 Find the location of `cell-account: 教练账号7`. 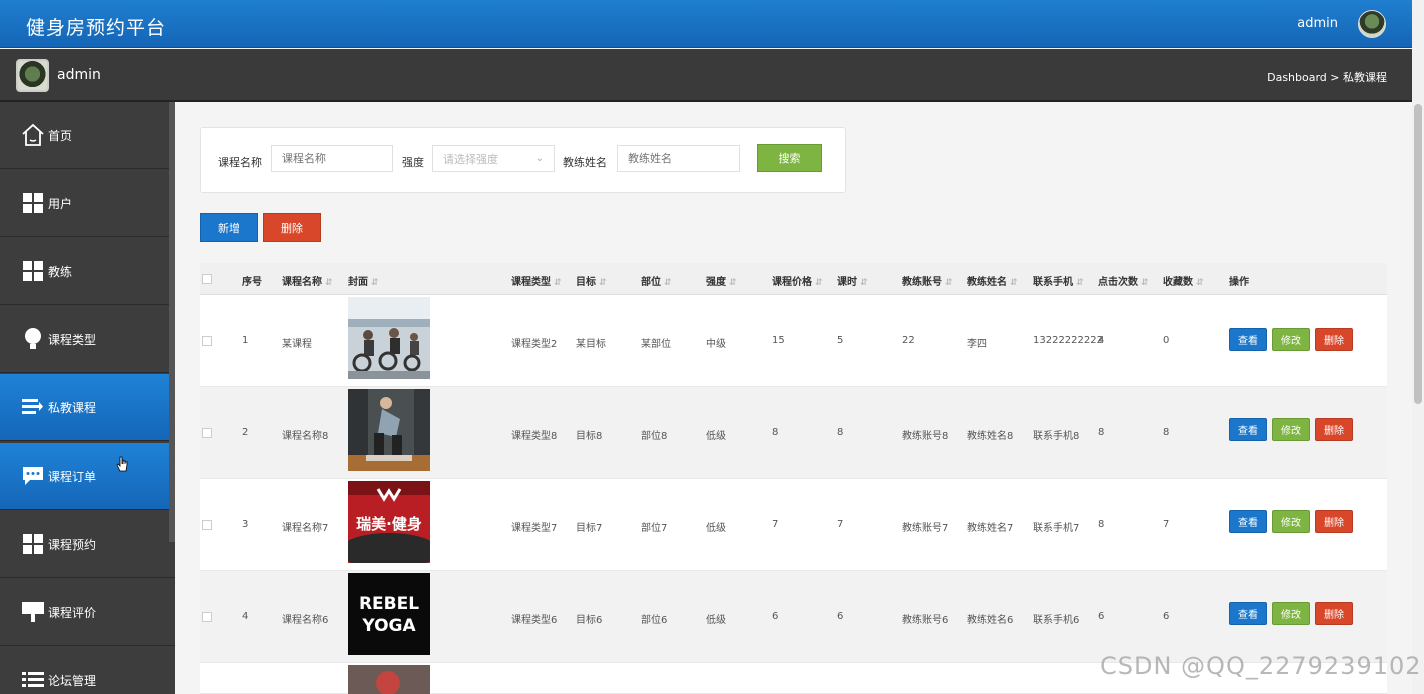

cell-account: 教练账号7 is located at coordinates (925, 528).